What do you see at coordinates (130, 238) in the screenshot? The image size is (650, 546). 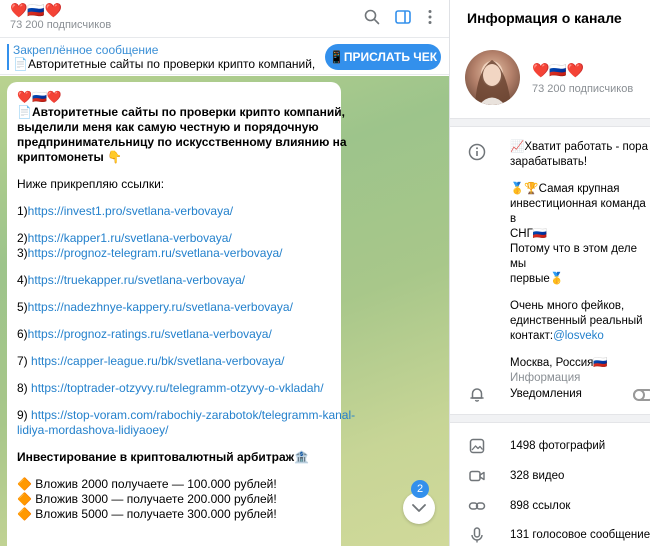 I see `link-url: https://kapper1.ru/svetlana-verbovaya/` at bounding box center [130, 238].